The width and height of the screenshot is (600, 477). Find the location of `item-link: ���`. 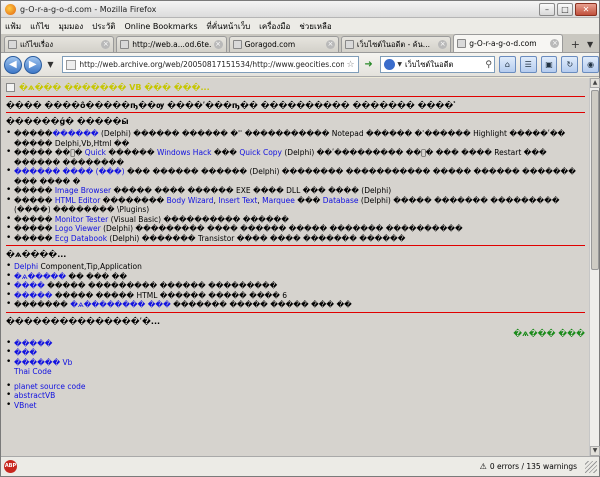

item-link: ��� is located at coordinates (25, 352).